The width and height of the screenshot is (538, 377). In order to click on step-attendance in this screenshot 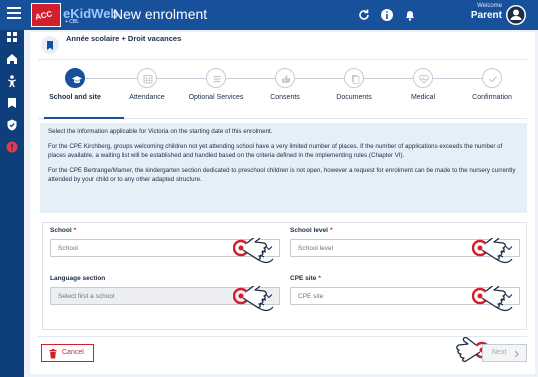, I will do `click(147, 78)`.